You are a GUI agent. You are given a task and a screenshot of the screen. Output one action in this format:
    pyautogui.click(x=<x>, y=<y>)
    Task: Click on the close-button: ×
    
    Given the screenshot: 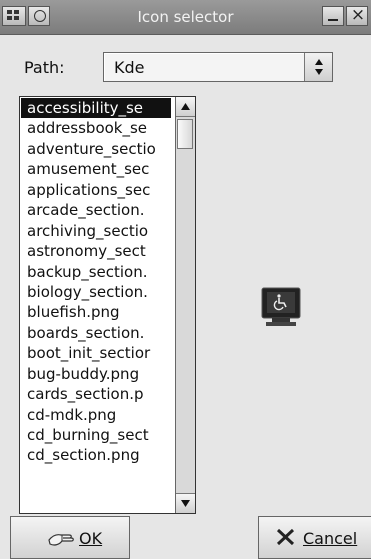 What is the action you would take?
    pyautogui.click(x=357, y=15)
    